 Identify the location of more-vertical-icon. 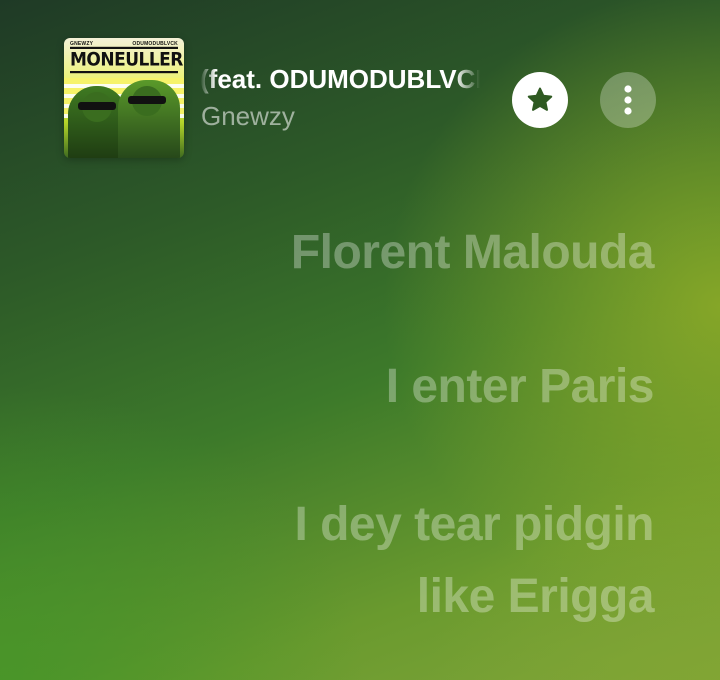
(628, 100).